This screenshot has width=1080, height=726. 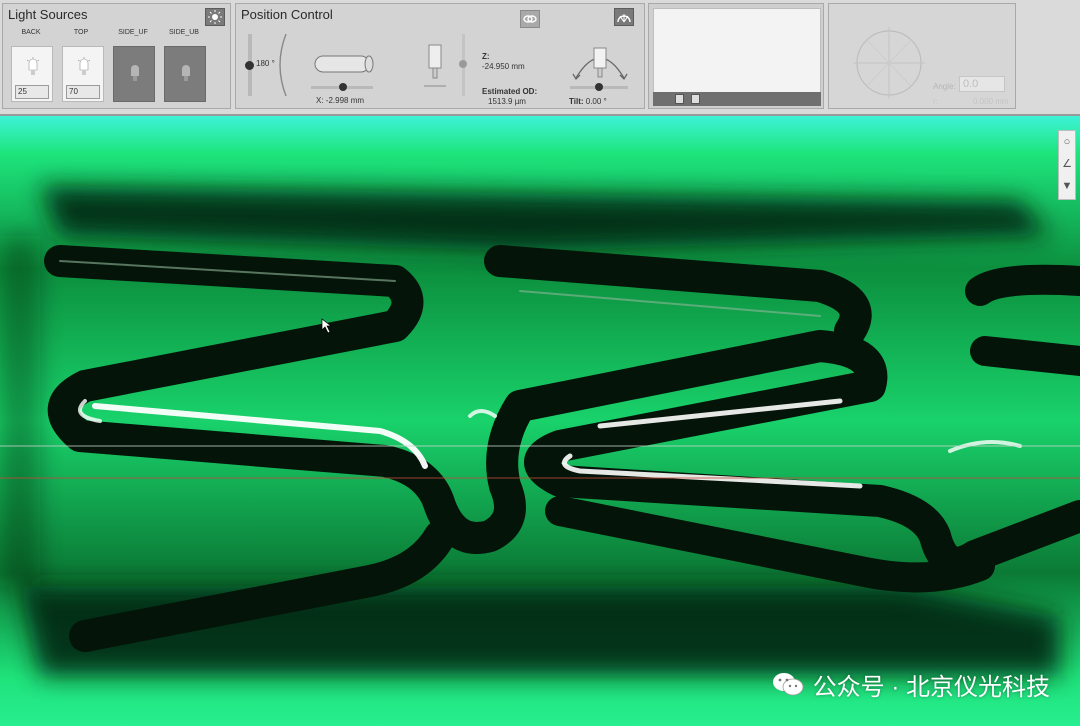 I want to click on link-icon, so click(x=530, y=19).